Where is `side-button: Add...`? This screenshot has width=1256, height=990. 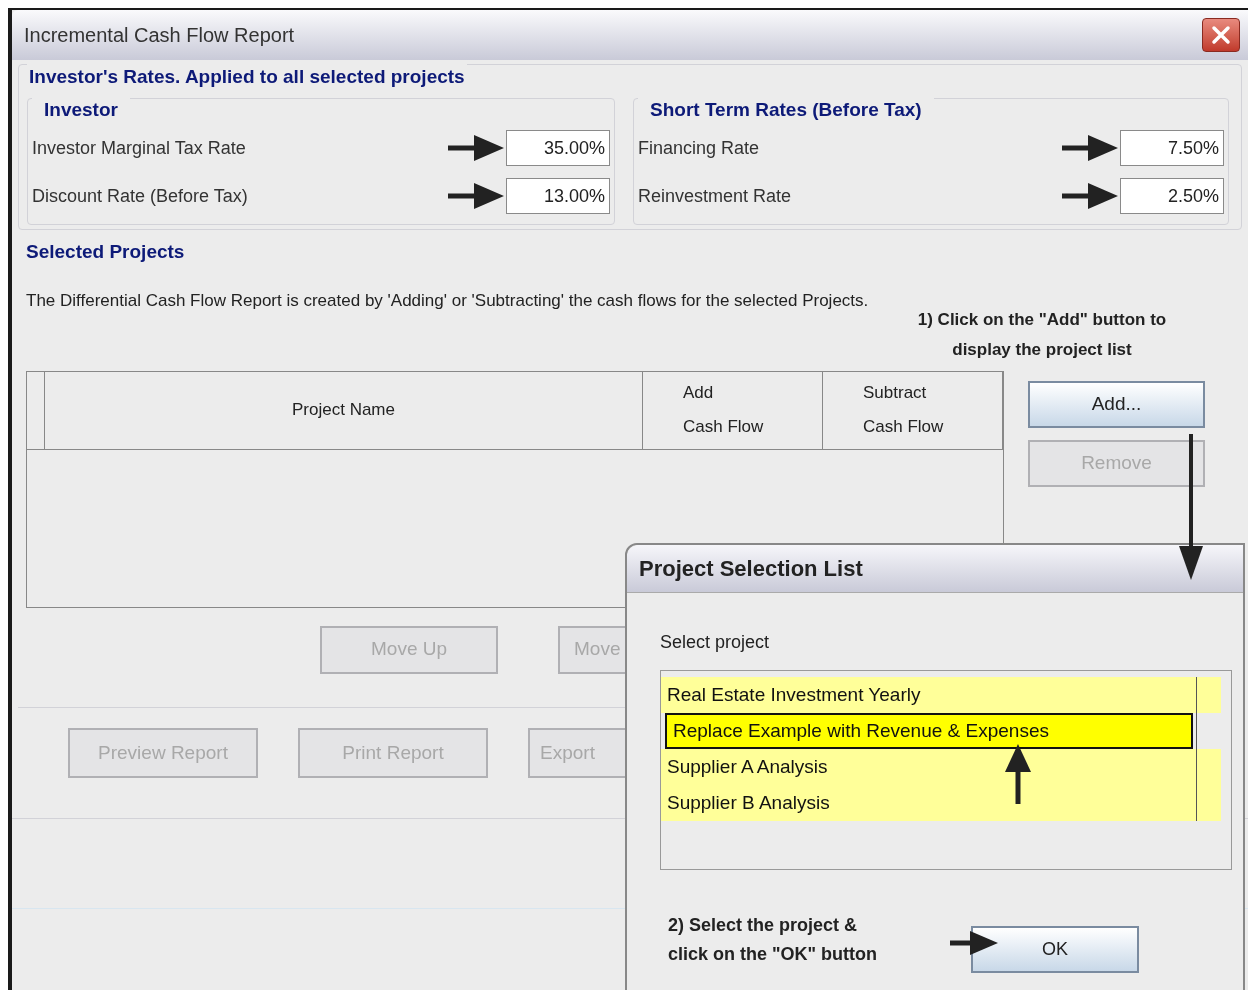
side-button: Add... is located at coordinates (1116, 404).